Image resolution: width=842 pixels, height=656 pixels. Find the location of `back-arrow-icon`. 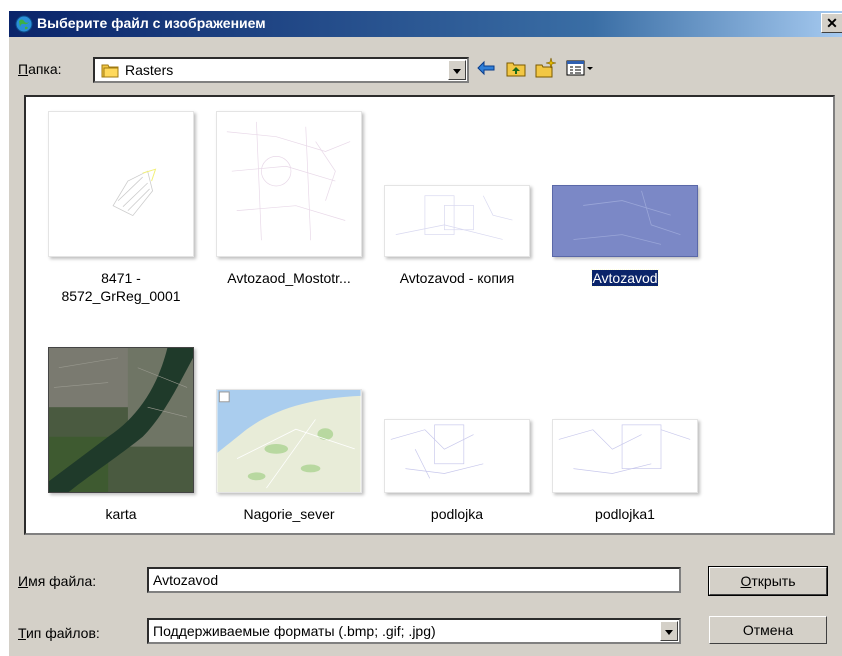

back-arrow-icon is located at coordinates (486, 68).